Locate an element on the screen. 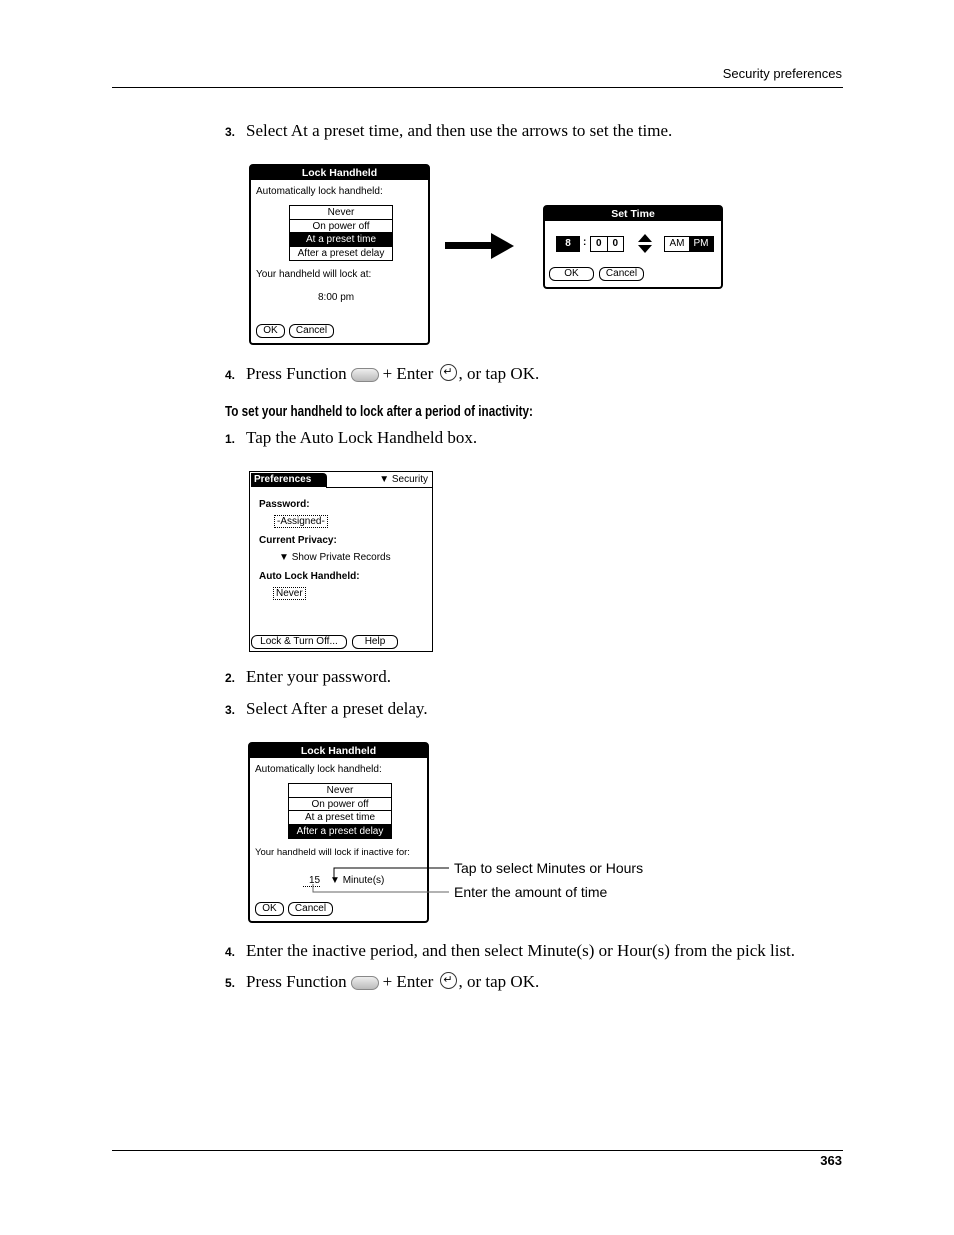  password-label: Password: is located at coordinates (284, 504).